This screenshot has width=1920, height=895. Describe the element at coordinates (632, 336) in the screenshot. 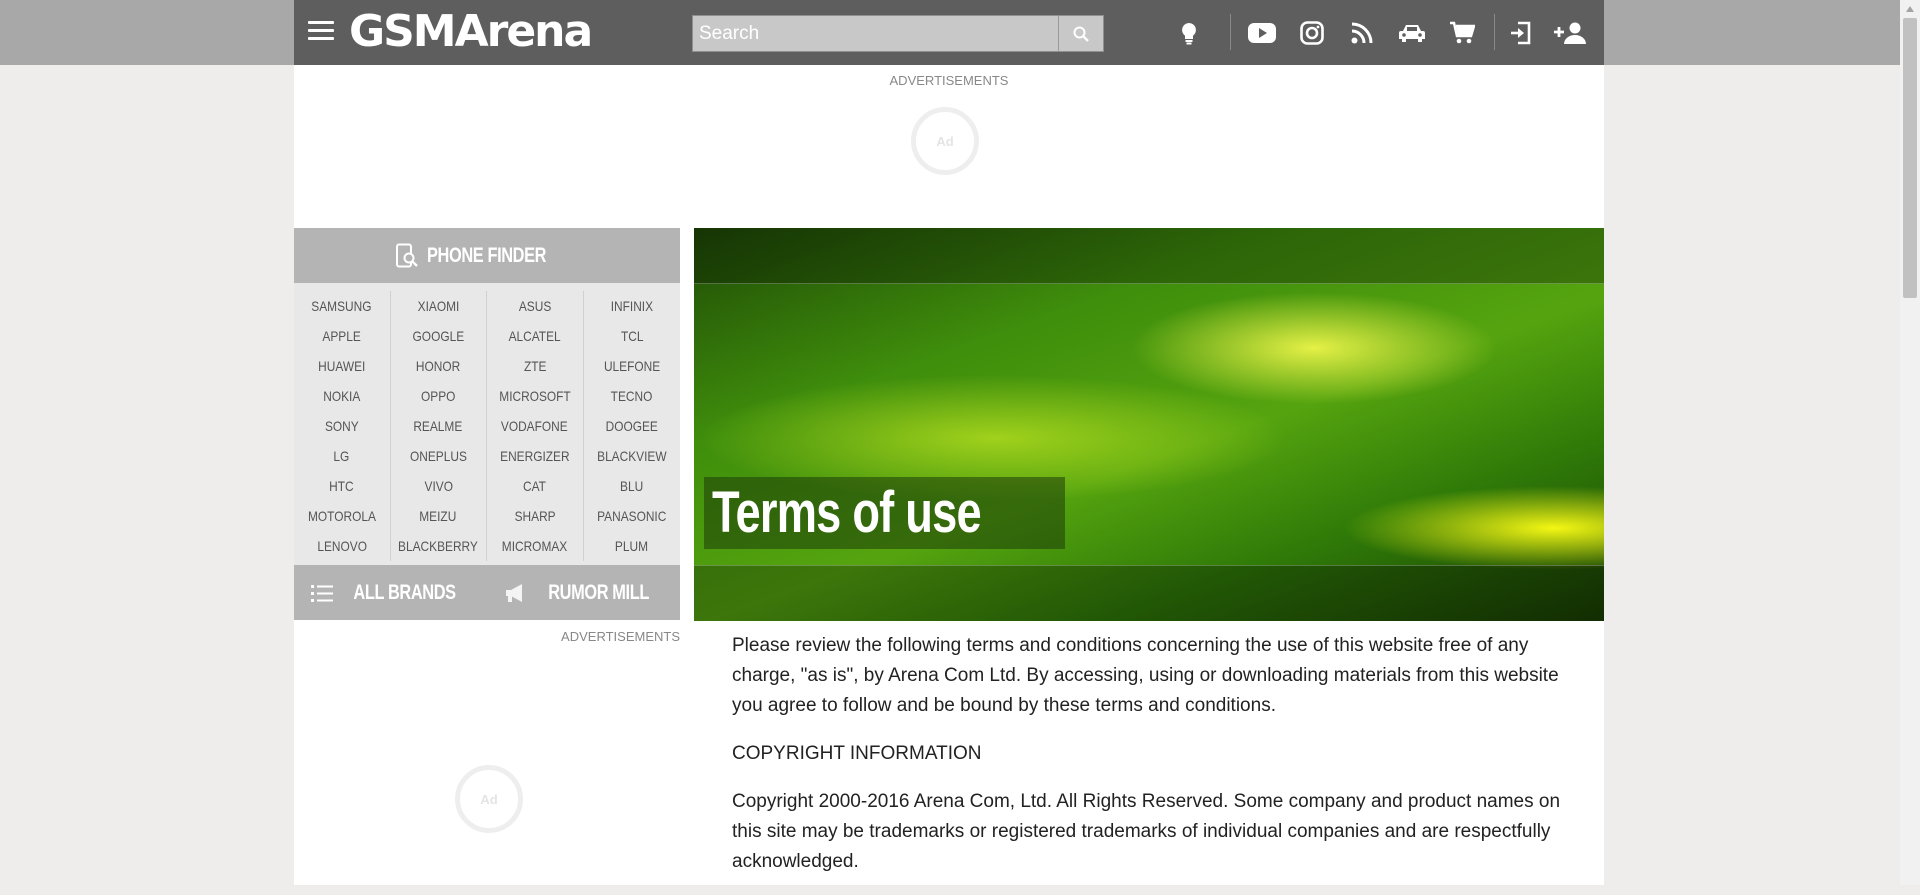

I see `brand-link: TCL` at that location.